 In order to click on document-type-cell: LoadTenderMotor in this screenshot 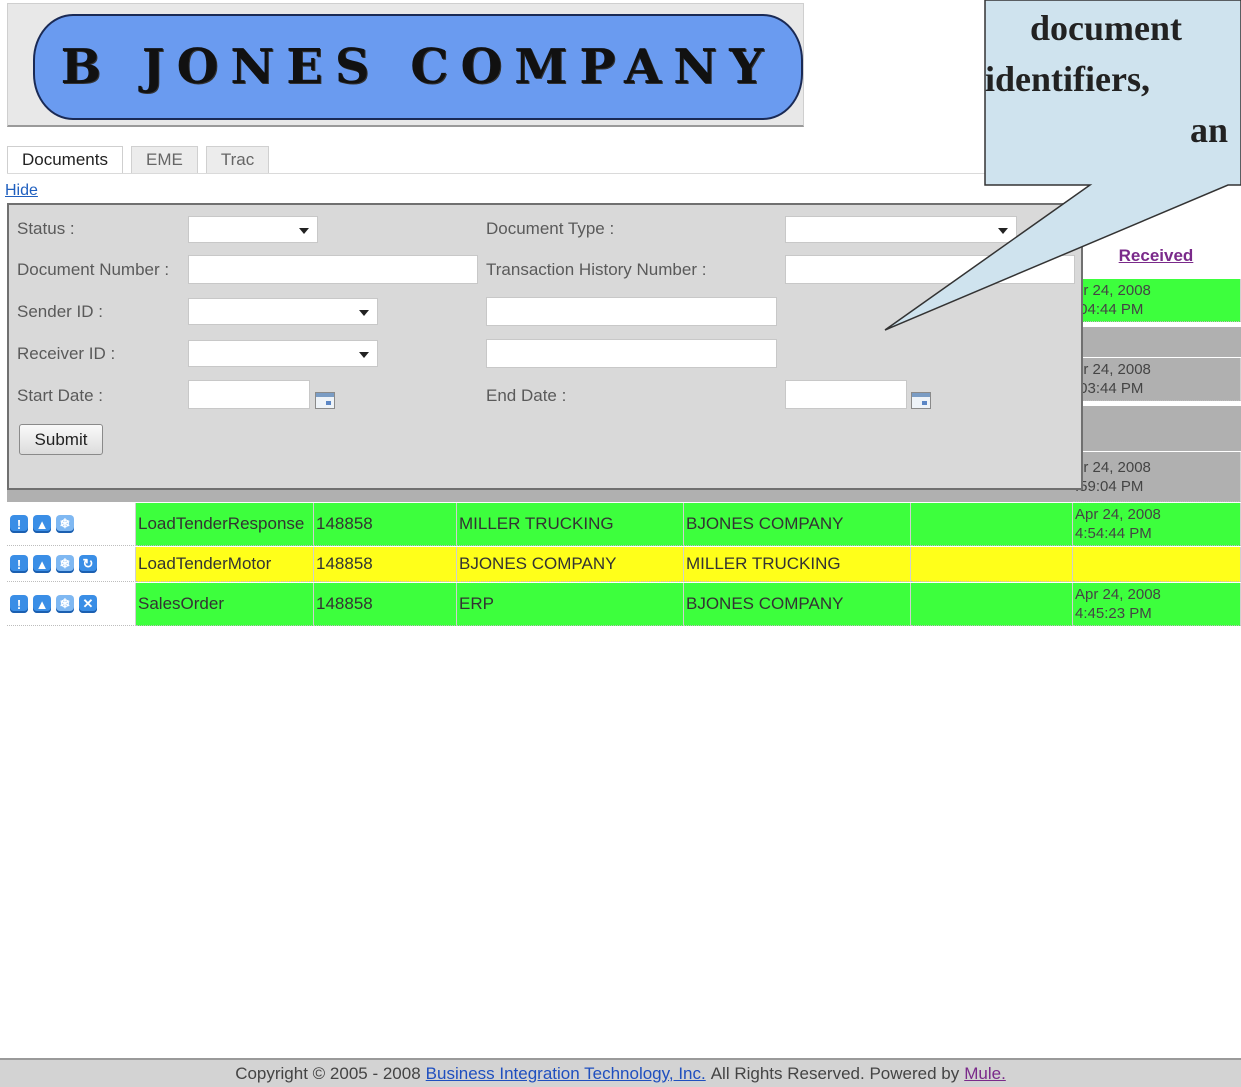, I will do `click(225, 564)`.